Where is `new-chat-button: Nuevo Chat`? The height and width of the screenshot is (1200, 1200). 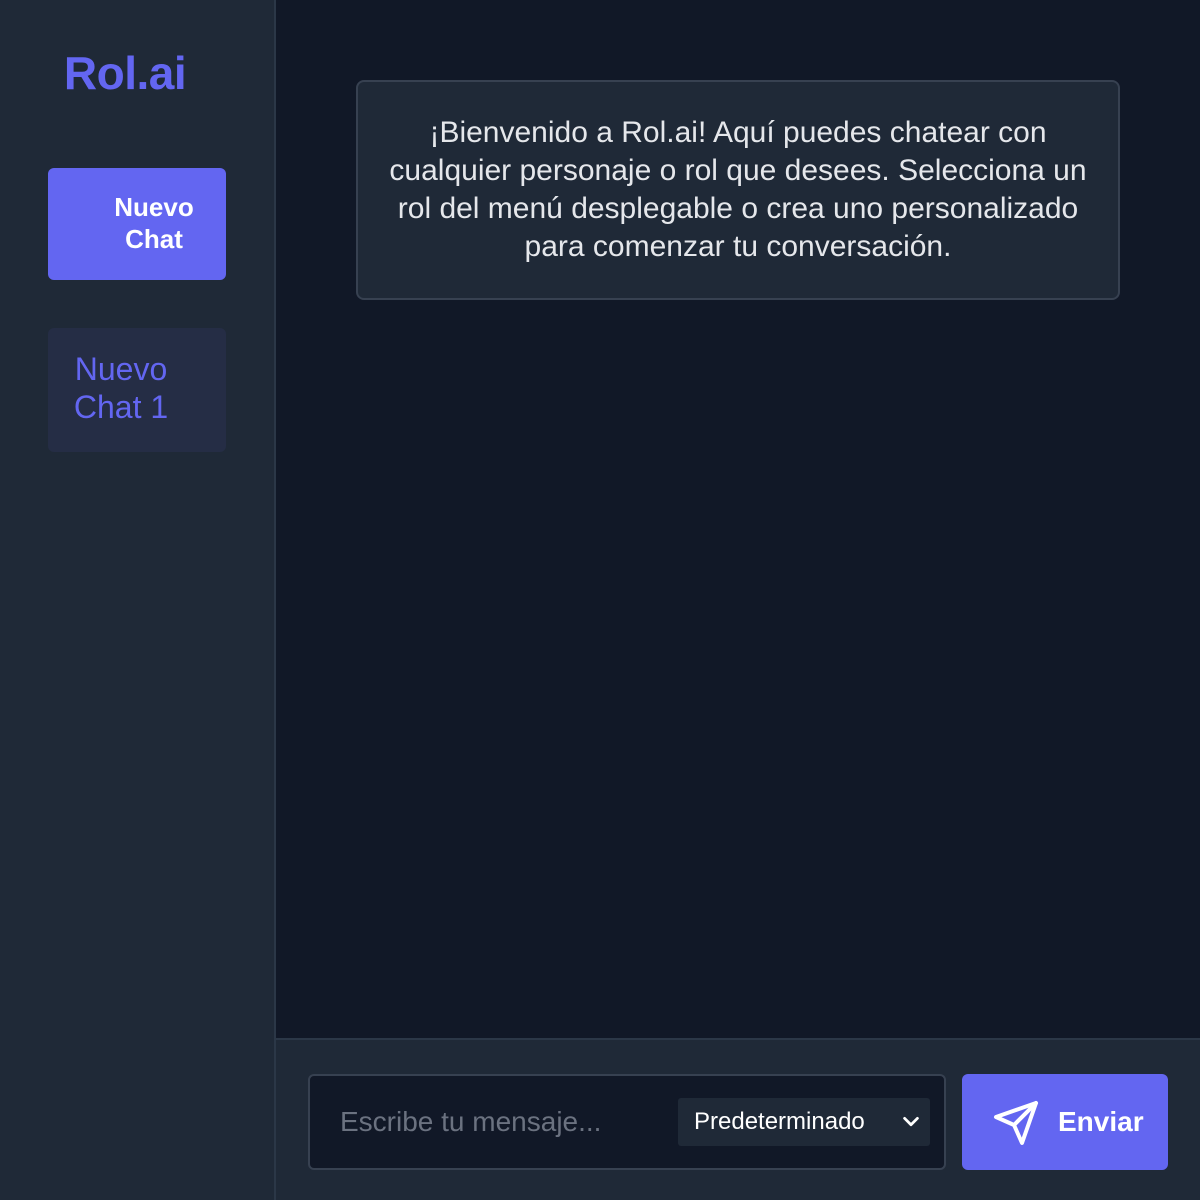
new-chat-button: Nuevo Chat is located at coordinates (137, 224).